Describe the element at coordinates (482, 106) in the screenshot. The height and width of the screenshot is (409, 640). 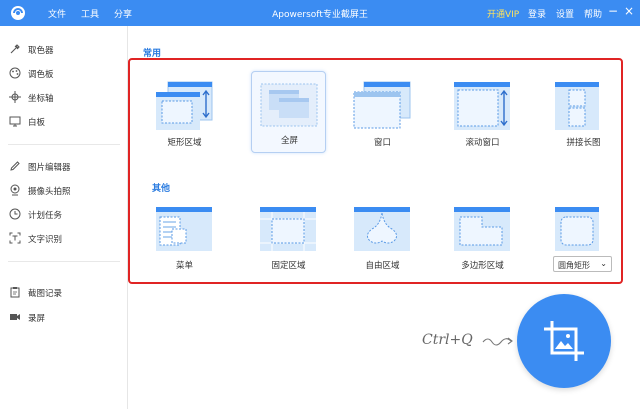
I see `scroll-window-icon` at that location.